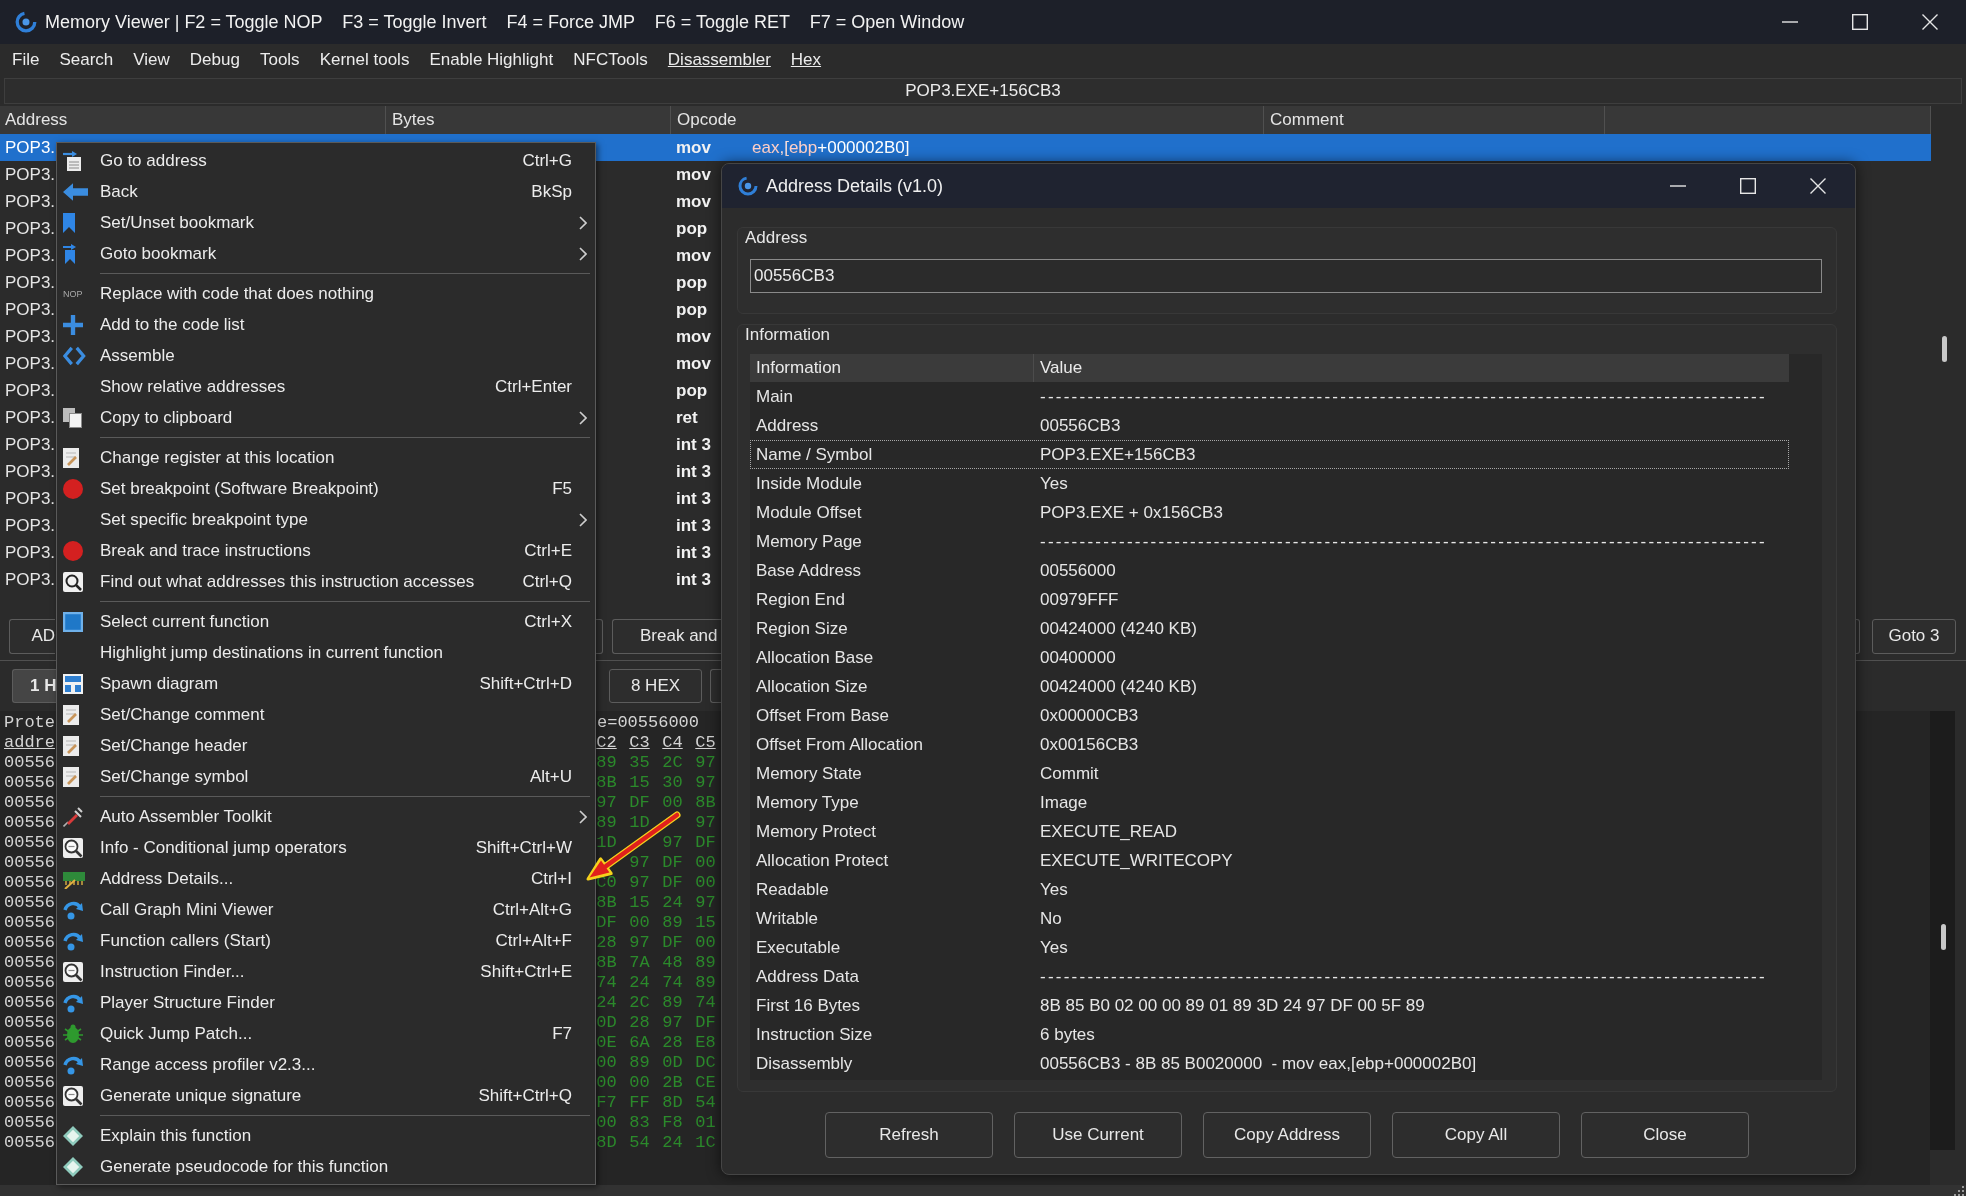 The width and height of the screenshot is (1966, 1196). I want to click on table-row: Name / Symbol POP3.EXE+156CB3, so click(1269, 454).